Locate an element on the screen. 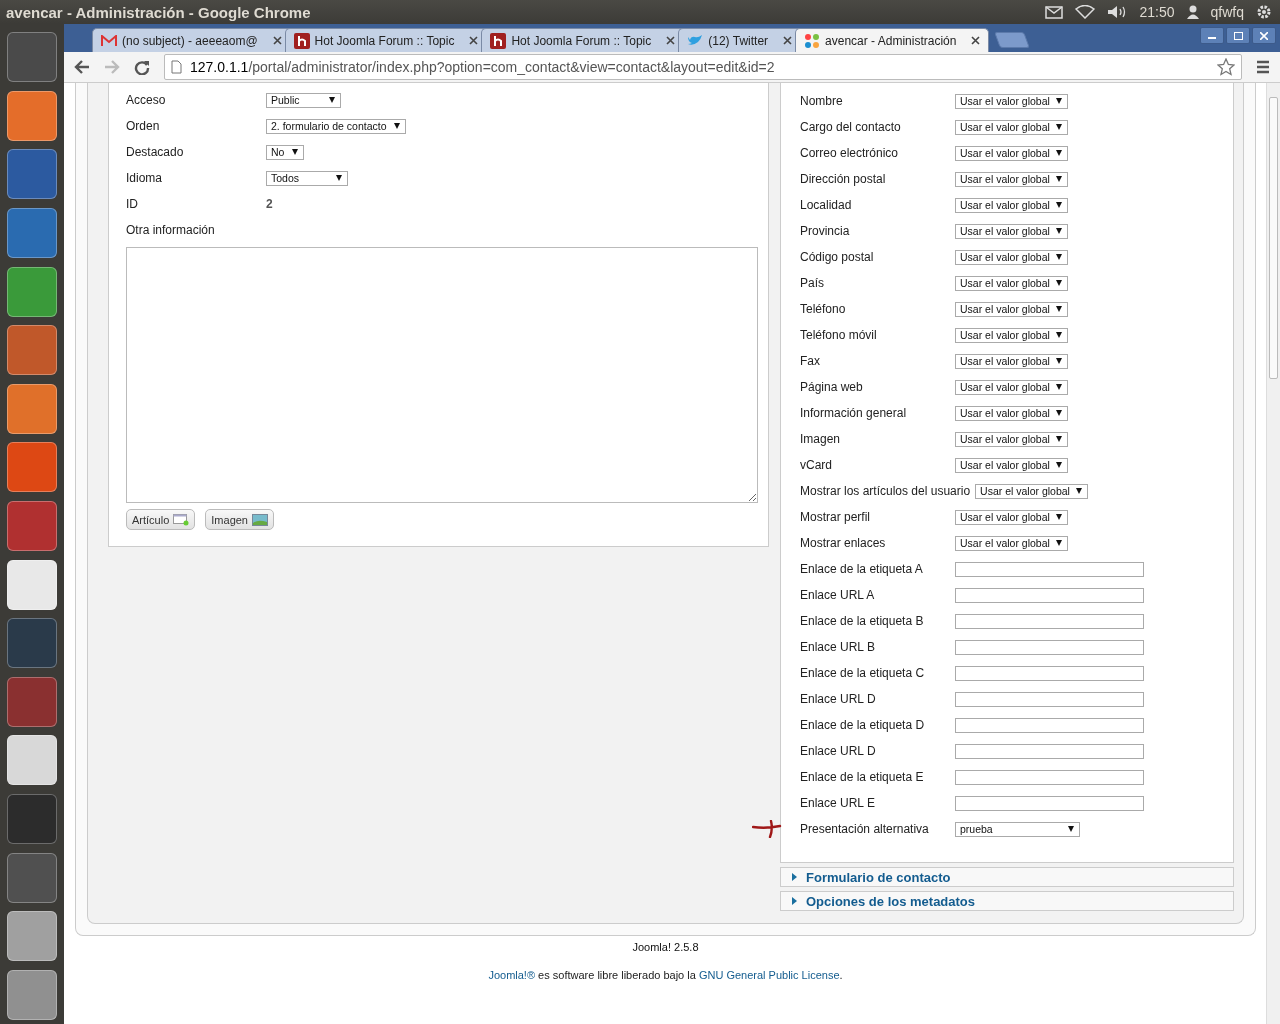 This screenshot has height=1024, width=1280. field-label: Otra información is located at coordinates (171, 230).